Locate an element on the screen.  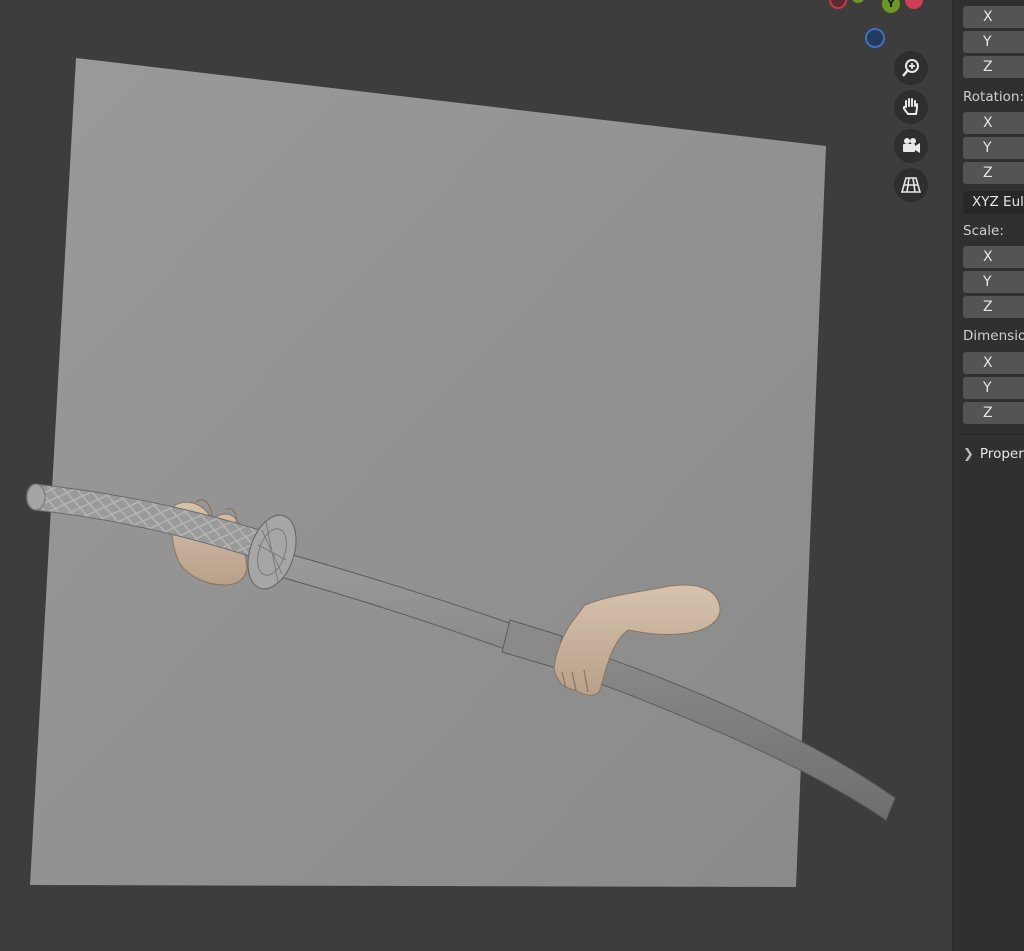
rotation-x-field: X is located at coordinates (993, 123).